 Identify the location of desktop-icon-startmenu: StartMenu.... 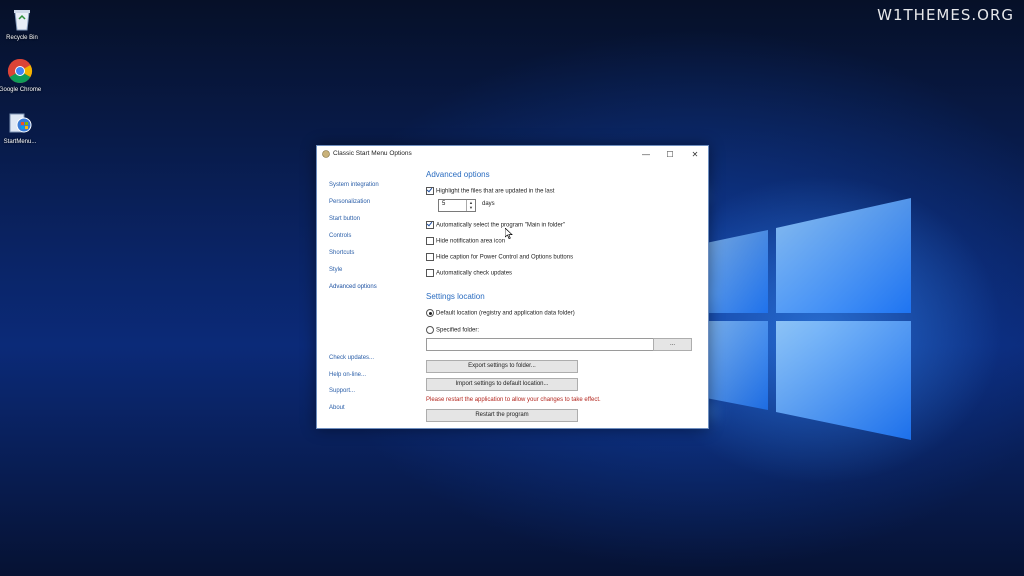
(21, 128).